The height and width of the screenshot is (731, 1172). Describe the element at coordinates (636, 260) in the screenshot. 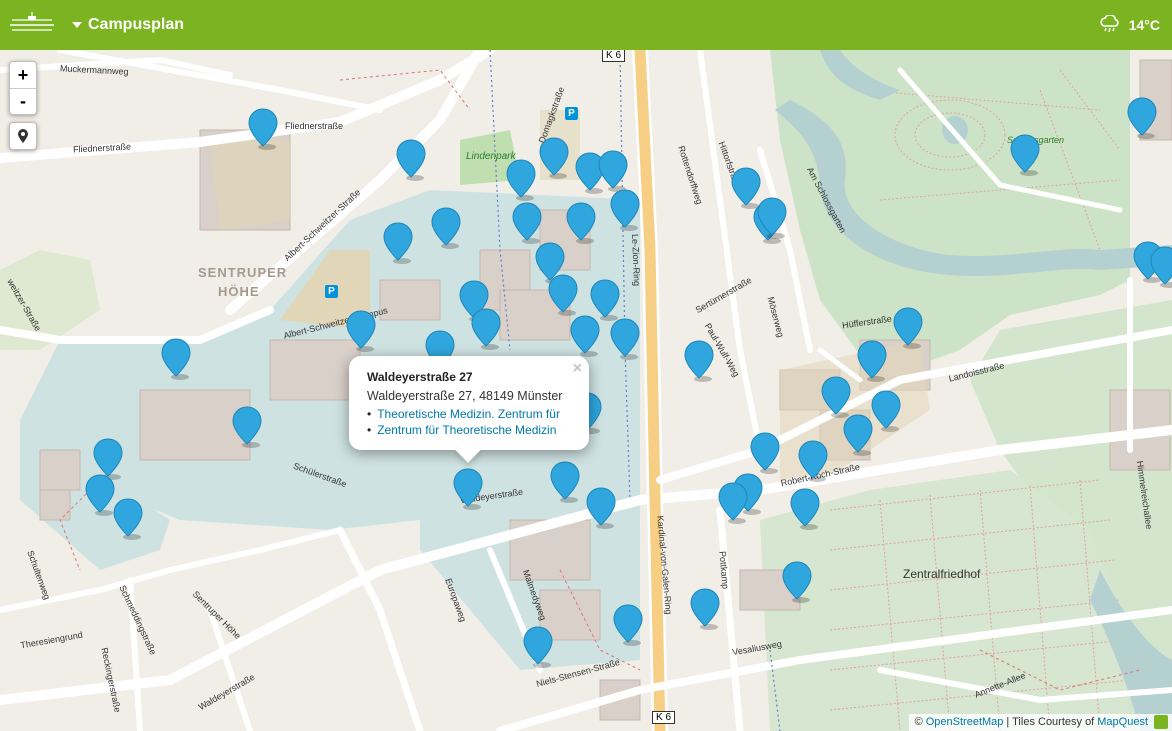

I see `map-label-le-zion-ring: Le-Zion-Ring` at that location.